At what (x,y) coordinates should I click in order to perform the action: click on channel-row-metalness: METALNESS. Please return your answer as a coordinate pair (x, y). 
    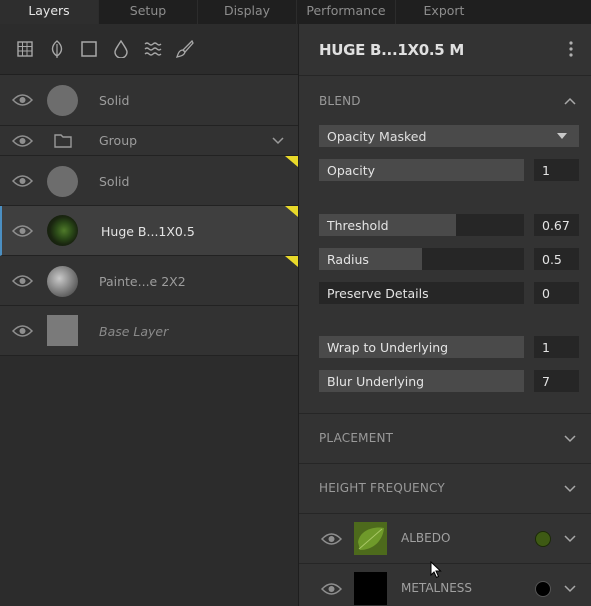
    Looking at the image, I should click on (445, 584).